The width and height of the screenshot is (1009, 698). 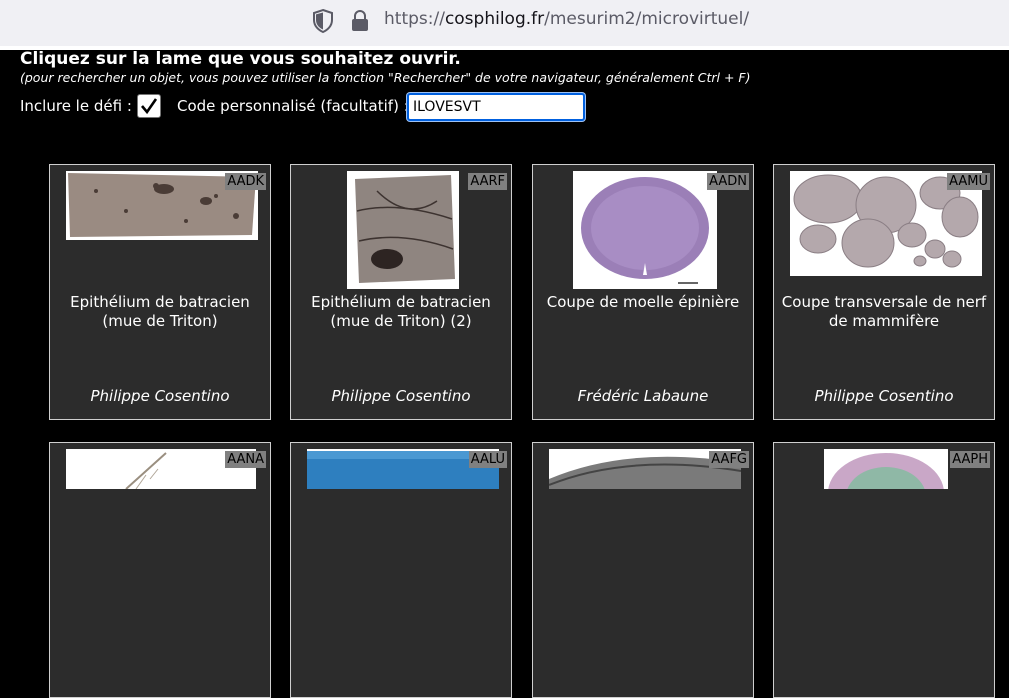 What do you see at coordinates (643, 570) in the screenshot?
I see `slide-card: AAFG` at bounding box center [643, 570].